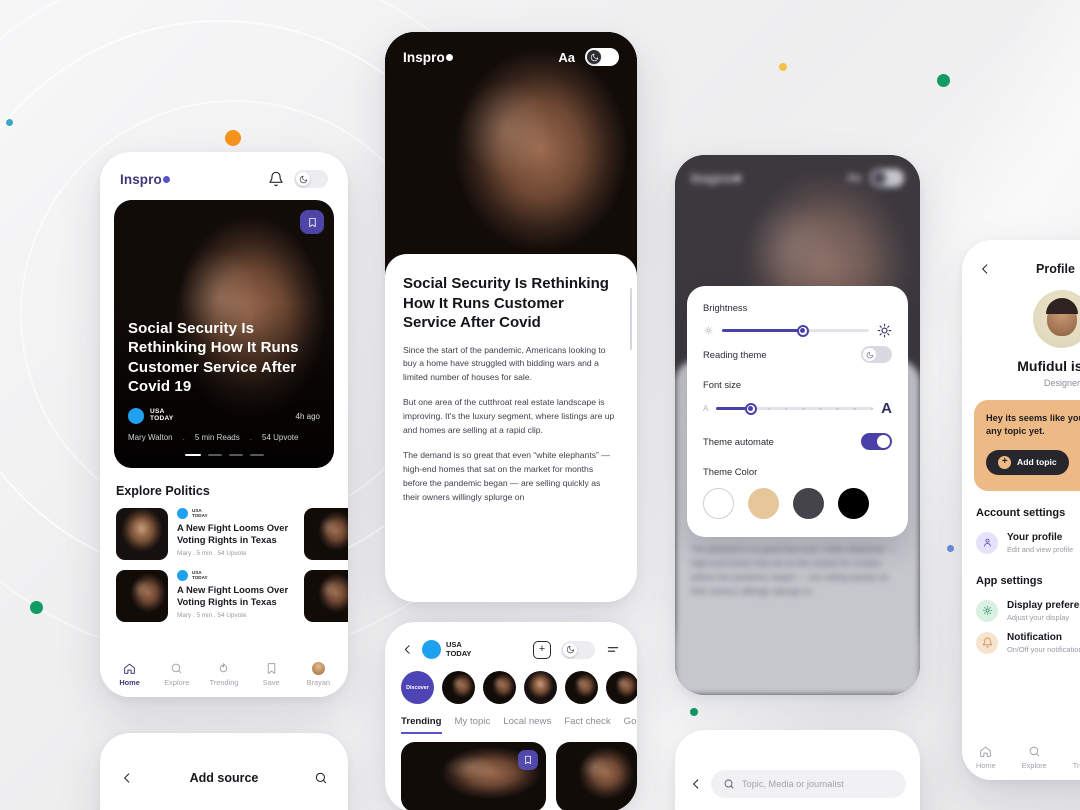  Describe the element at coordinates (417, 687) in the screenshot. I see `story-discover: Discover` at that location.